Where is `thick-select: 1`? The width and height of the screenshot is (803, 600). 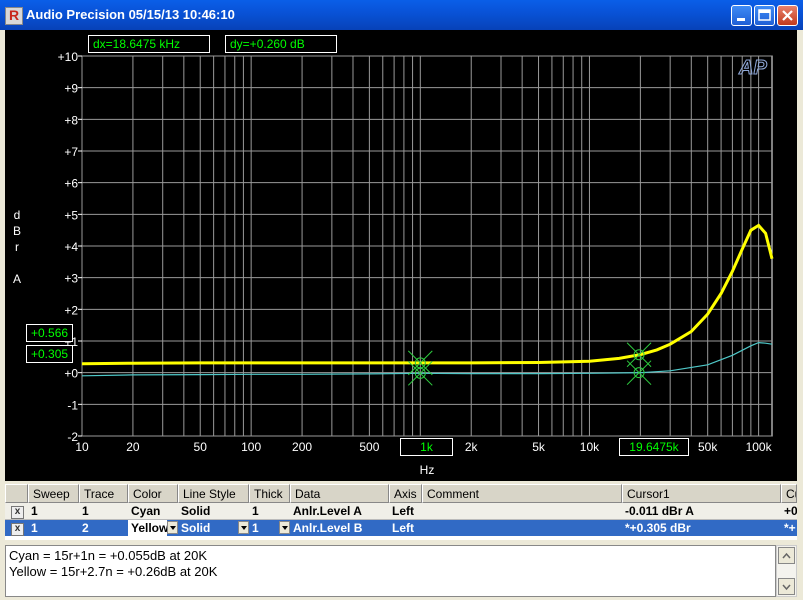 thick-select: 1 is located at coordinates (264, 528).